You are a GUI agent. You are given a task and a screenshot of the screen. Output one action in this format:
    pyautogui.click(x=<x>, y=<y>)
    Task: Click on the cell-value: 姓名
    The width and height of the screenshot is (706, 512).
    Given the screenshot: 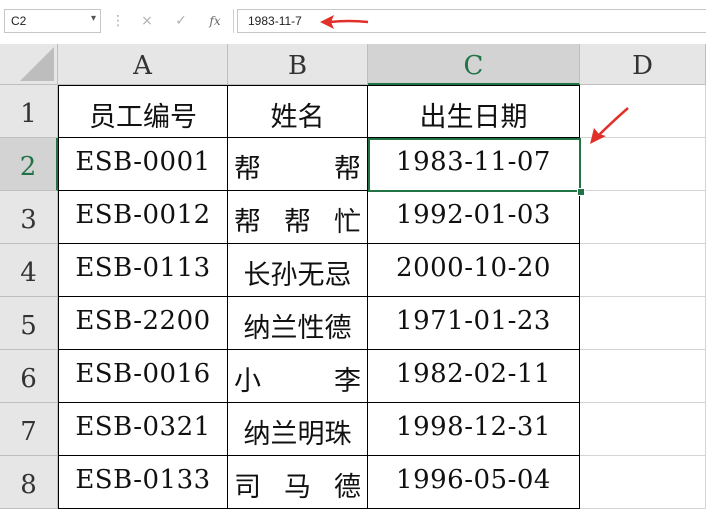 What is the action you would take?
    pyautogui.click(x=297, y=117)
    